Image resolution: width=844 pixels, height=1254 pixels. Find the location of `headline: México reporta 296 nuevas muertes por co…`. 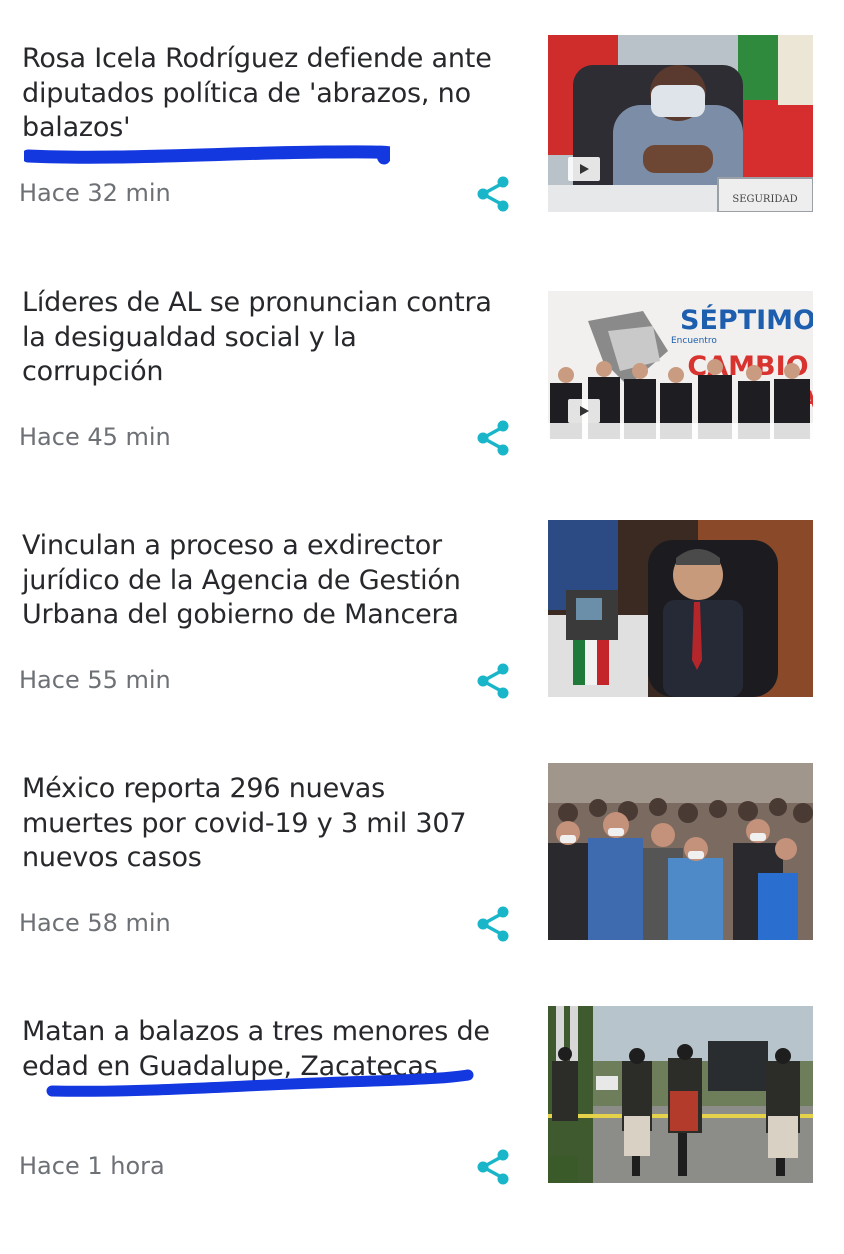

headline: México reporta 296 nuevas muertes por co… is located at coordinates (262, 824).